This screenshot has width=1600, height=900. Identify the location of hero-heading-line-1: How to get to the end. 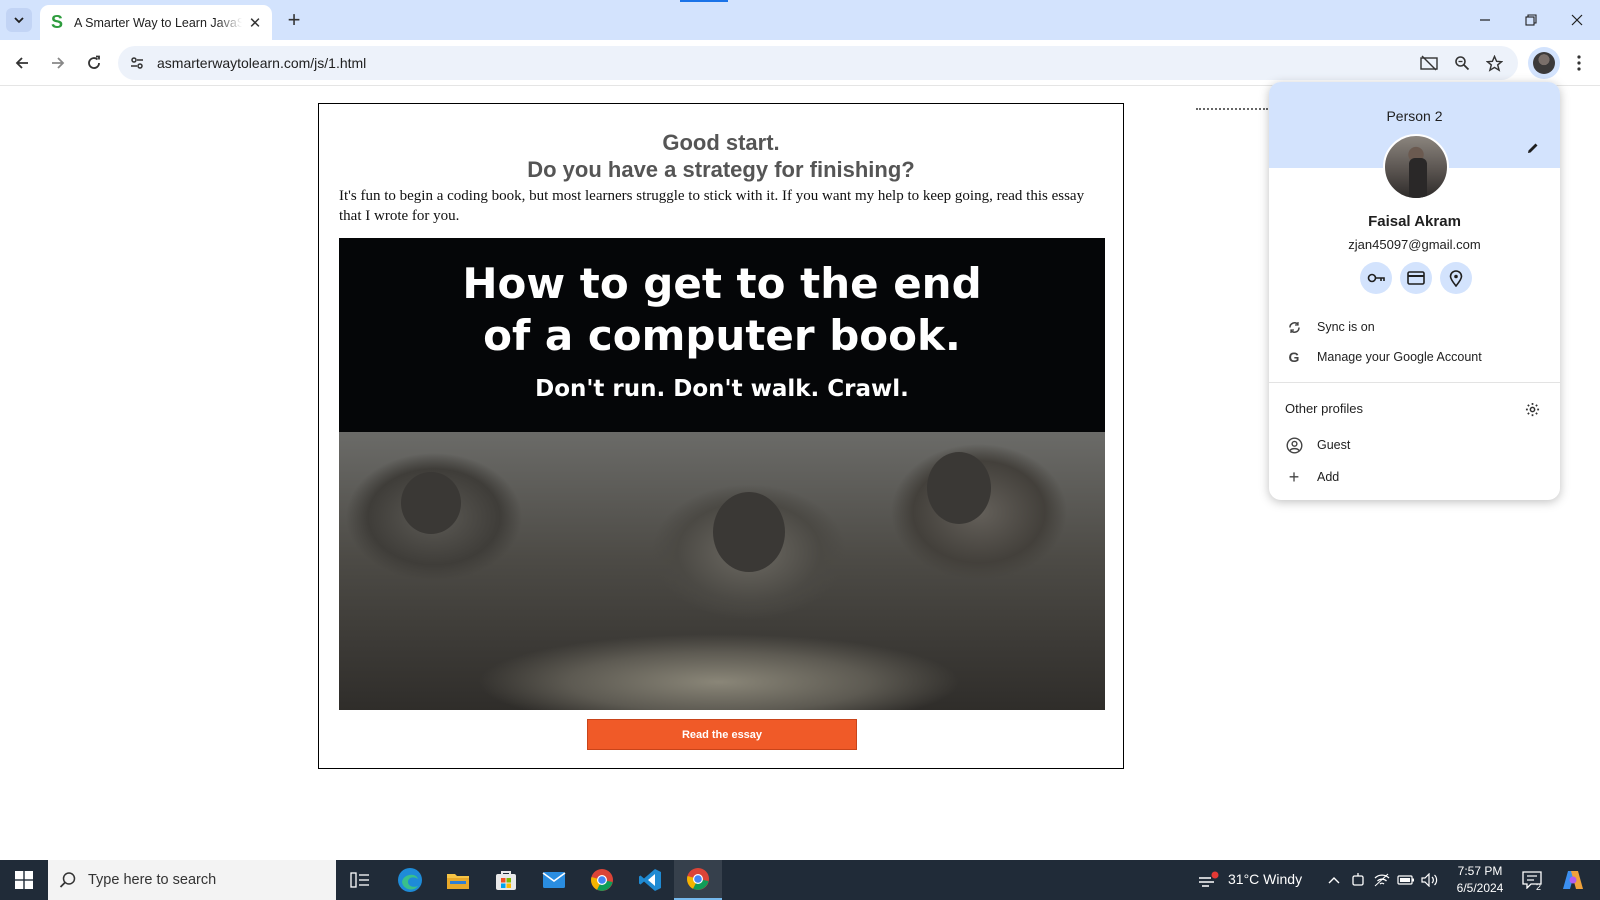
(722, 283).